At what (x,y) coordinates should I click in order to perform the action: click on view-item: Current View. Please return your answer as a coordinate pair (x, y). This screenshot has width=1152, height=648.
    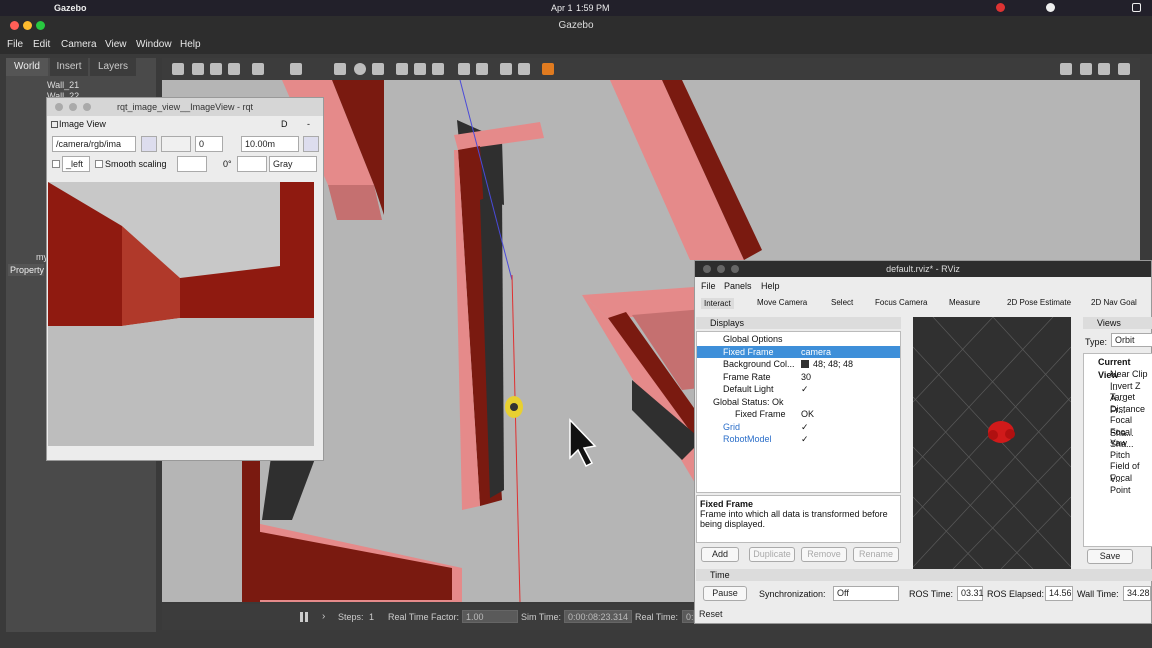
    Looking at the image, I should click on (1125, 368).